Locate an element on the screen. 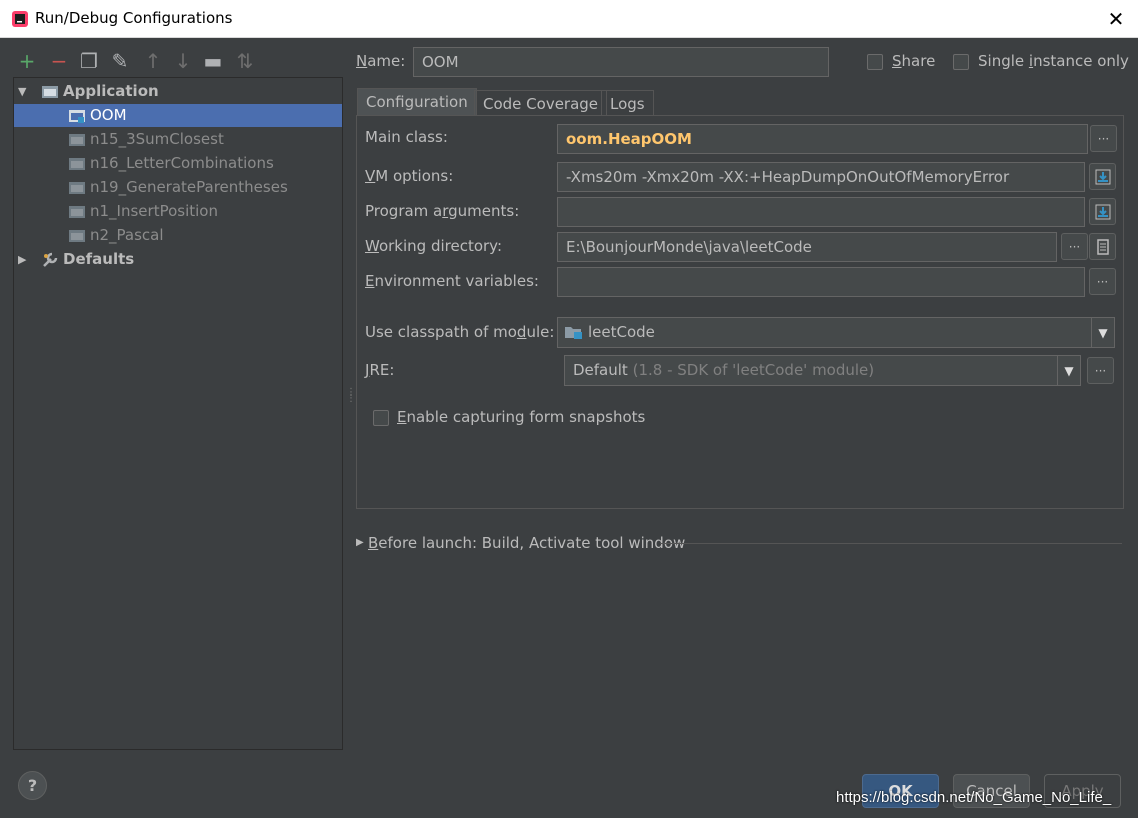 Image resolution: width=1138 pixels, height=818 pixels. window-title: Run/Debug Configurations is located at coordinates (134, 18).